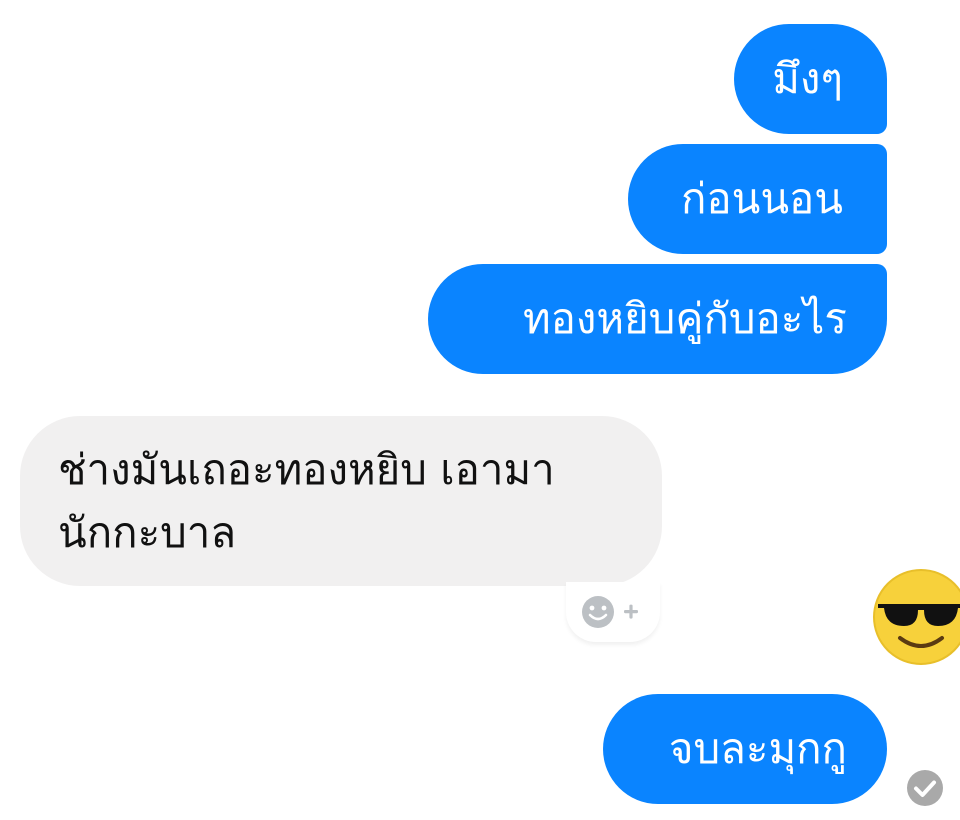 The height and width of the screenshot is (820, 960). I want to click on outgoing-message: ก่อนนอน, so click(757, 199).